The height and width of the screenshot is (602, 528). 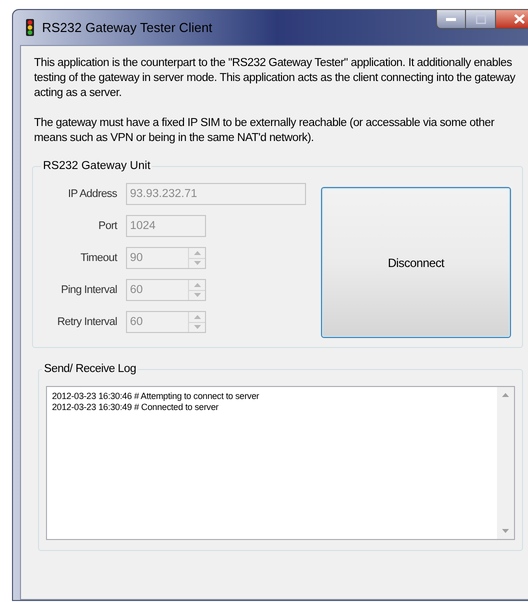 What do you see at coordinates (505, 395) in the screenshot?
I see `scroll-up-icon` at bounding box center [505, 395].